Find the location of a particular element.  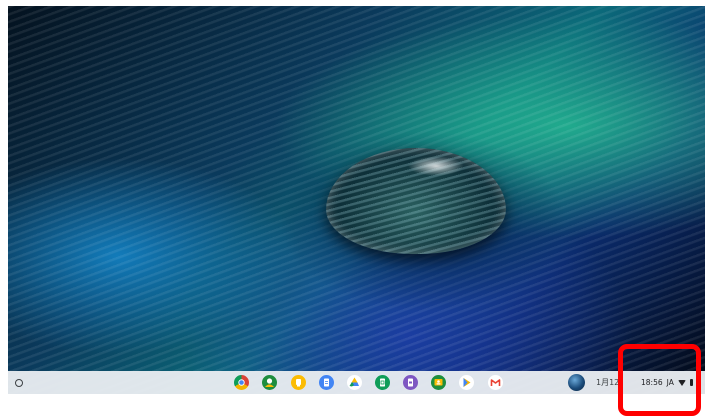

gmail-icon-slot is located at coordinates (466, 382).